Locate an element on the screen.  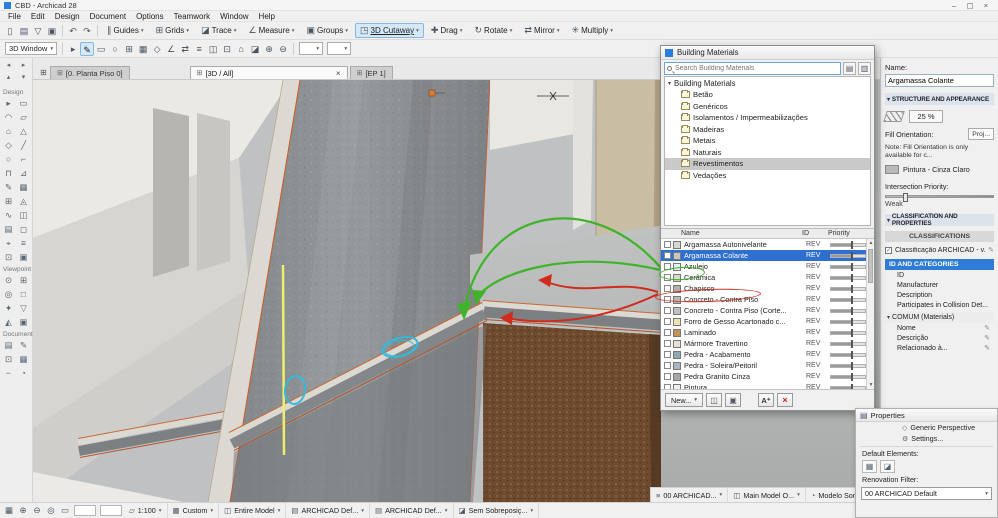
tab-overview-icon: ⊞ is located at coordinates (43, 73).